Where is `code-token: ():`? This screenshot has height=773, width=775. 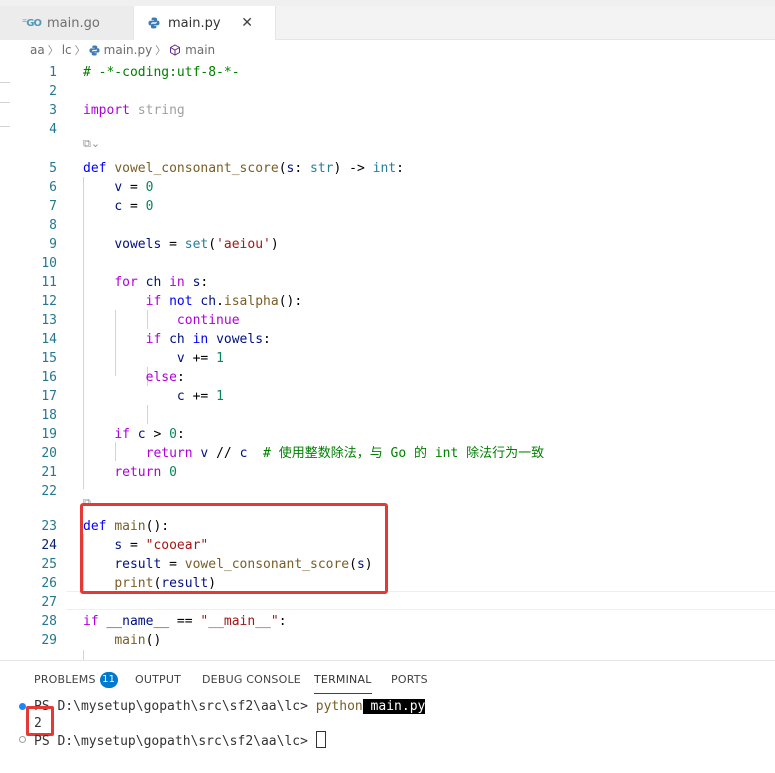 code-token: (): is located at coordinates (290, 301).